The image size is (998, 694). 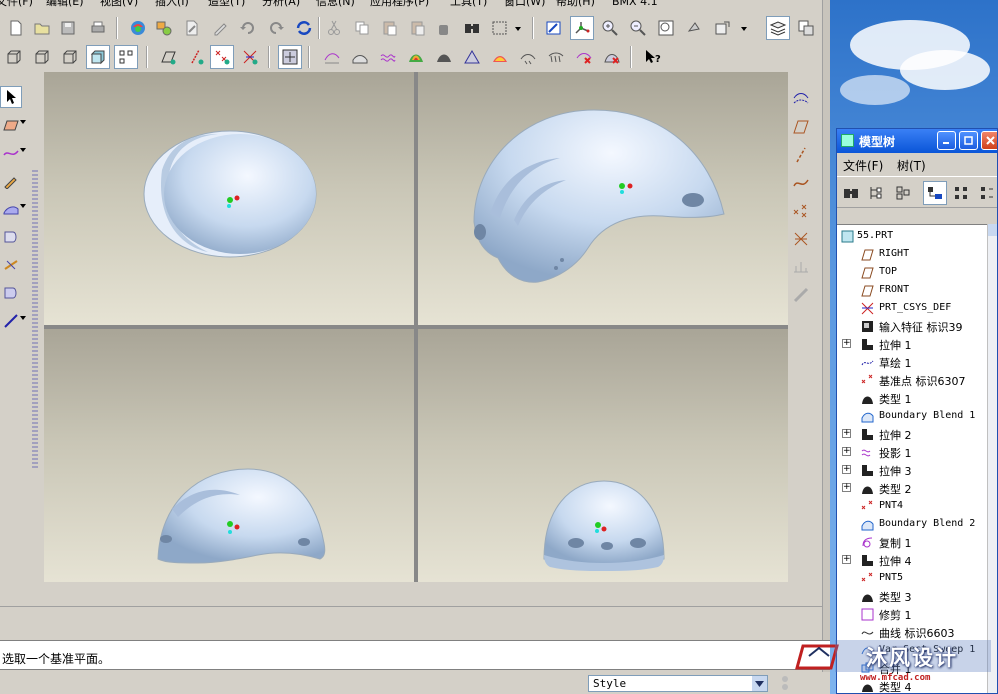 What do you see at coordinates (11, 181) in the screenshot?
I see `sketch-tool-button` at bounding box center [11, 181].